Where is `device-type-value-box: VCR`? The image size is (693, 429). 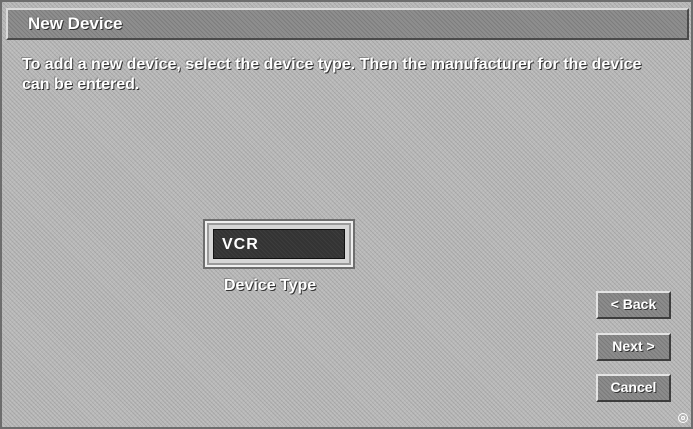
device-type-value-box: VCR is located at coordinates (279, 244).